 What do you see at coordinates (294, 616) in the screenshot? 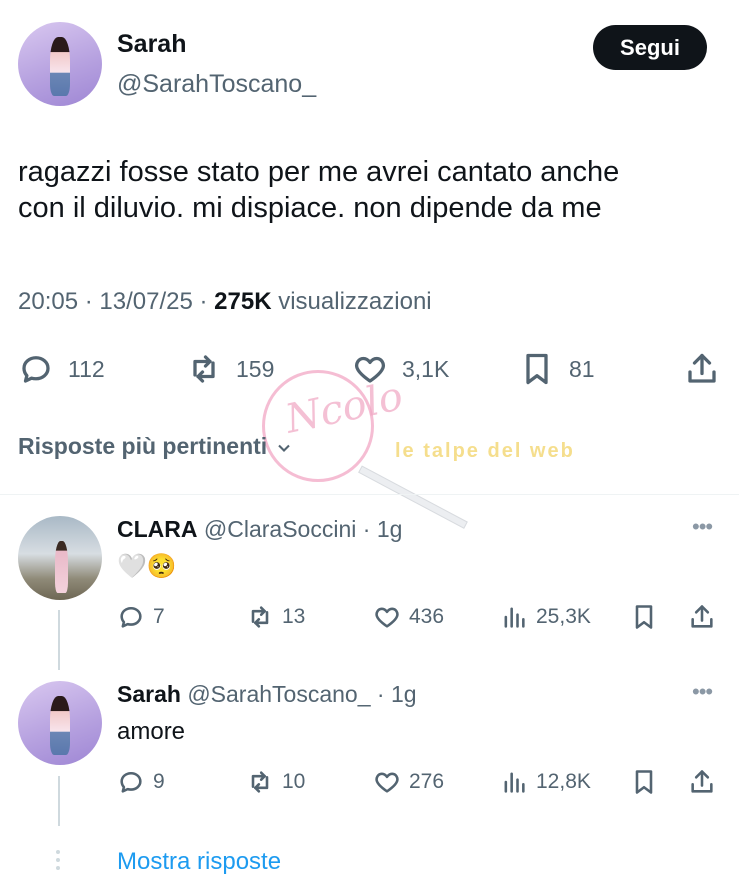
I see `retweet-count: 13` at bounding box center [294, 616].